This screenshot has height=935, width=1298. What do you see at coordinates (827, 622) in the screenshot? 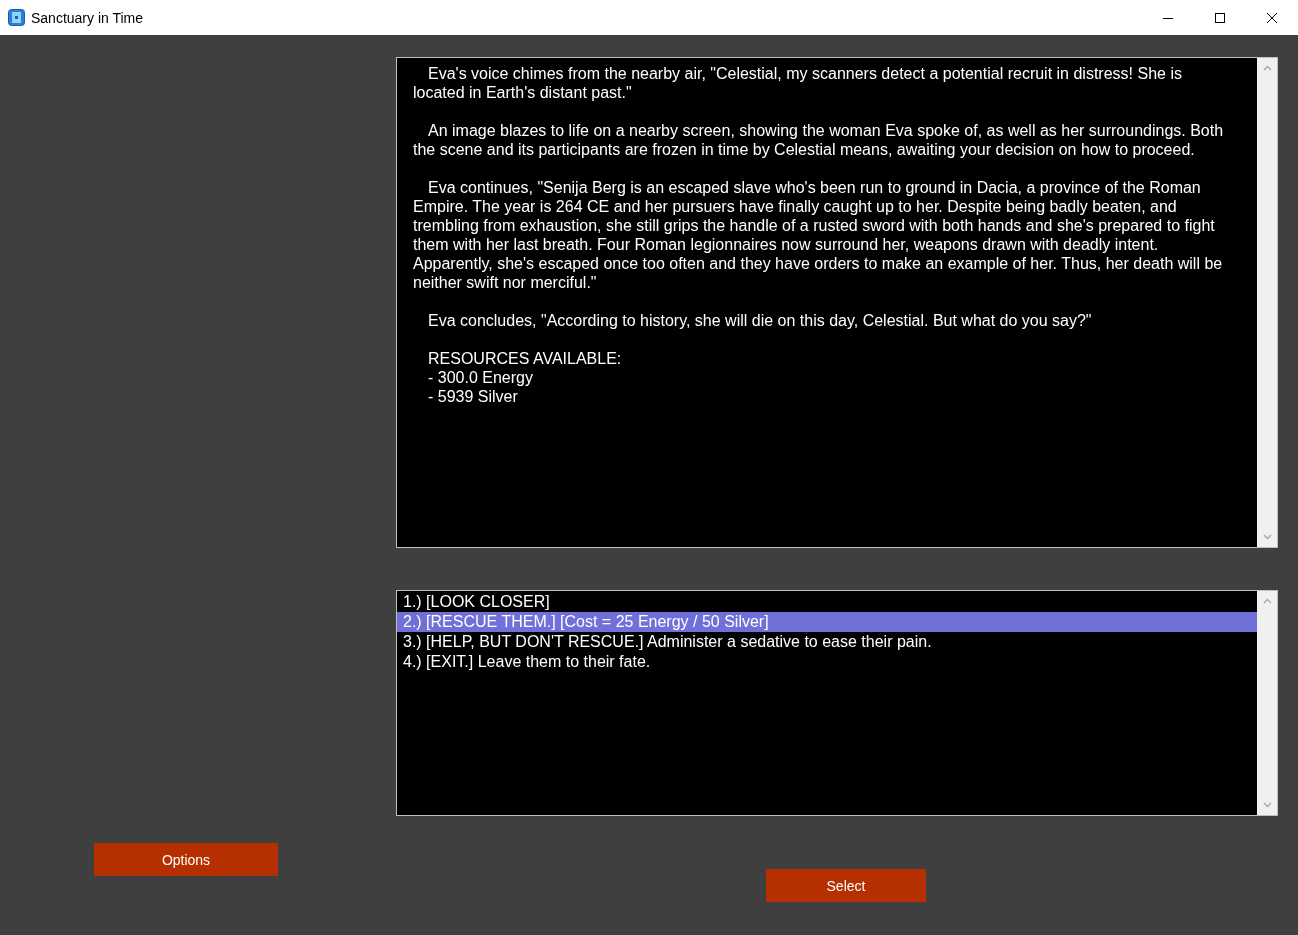
I see `choice-item: 2.) [RESCUE THEM.] [Cost = 25 Energy / 50 Silver]` at bounding box center [827, 622].